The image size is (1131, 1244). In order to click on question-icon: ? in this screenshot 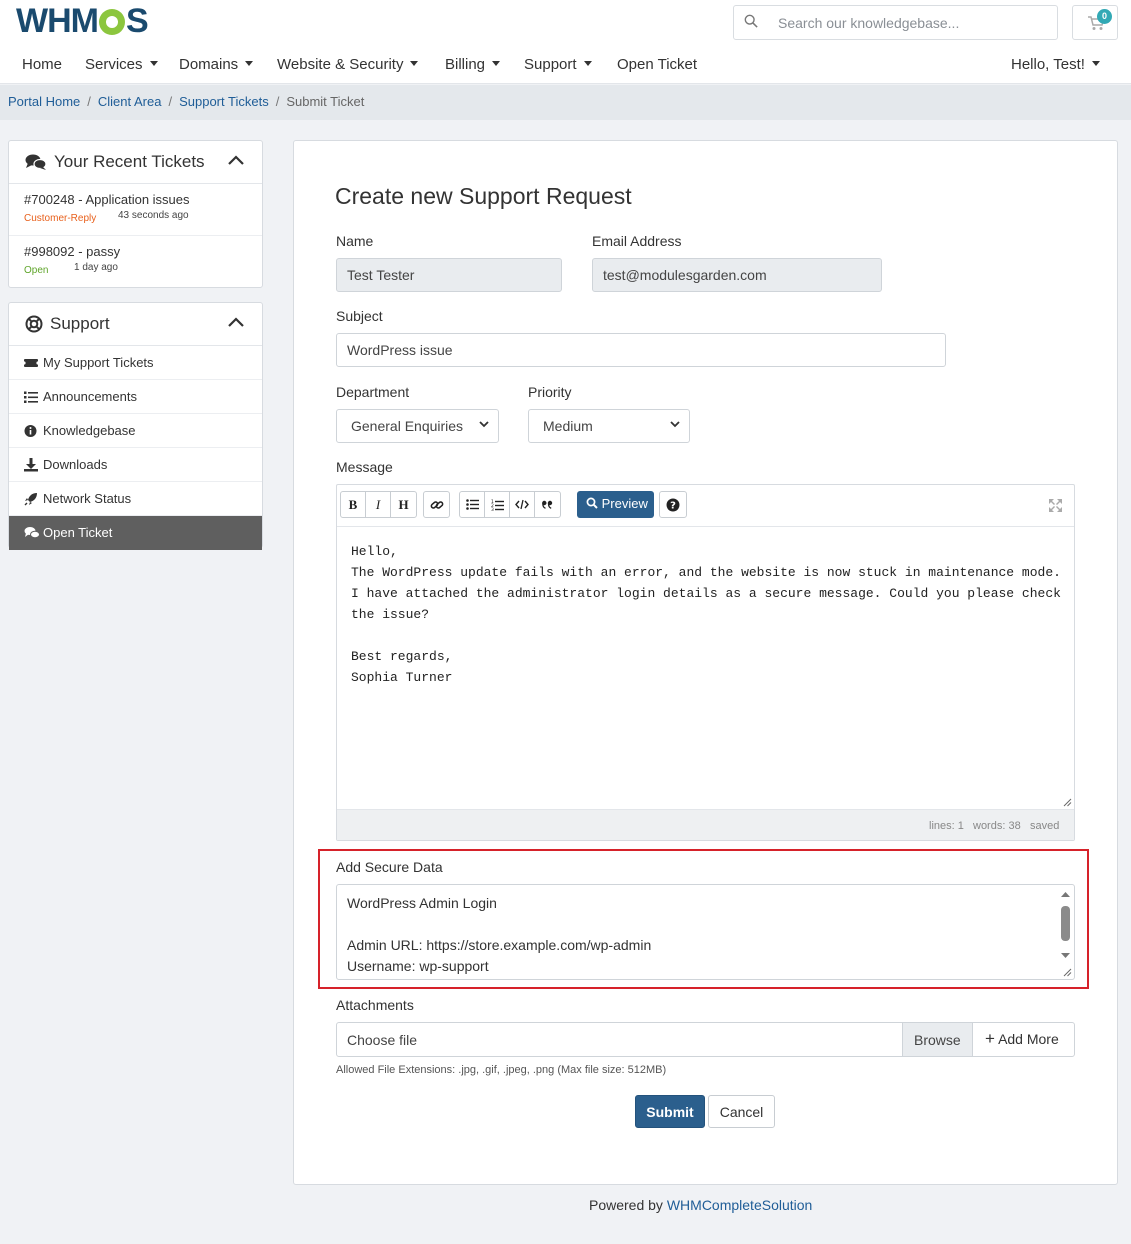, I will do `click(673, 505)`.